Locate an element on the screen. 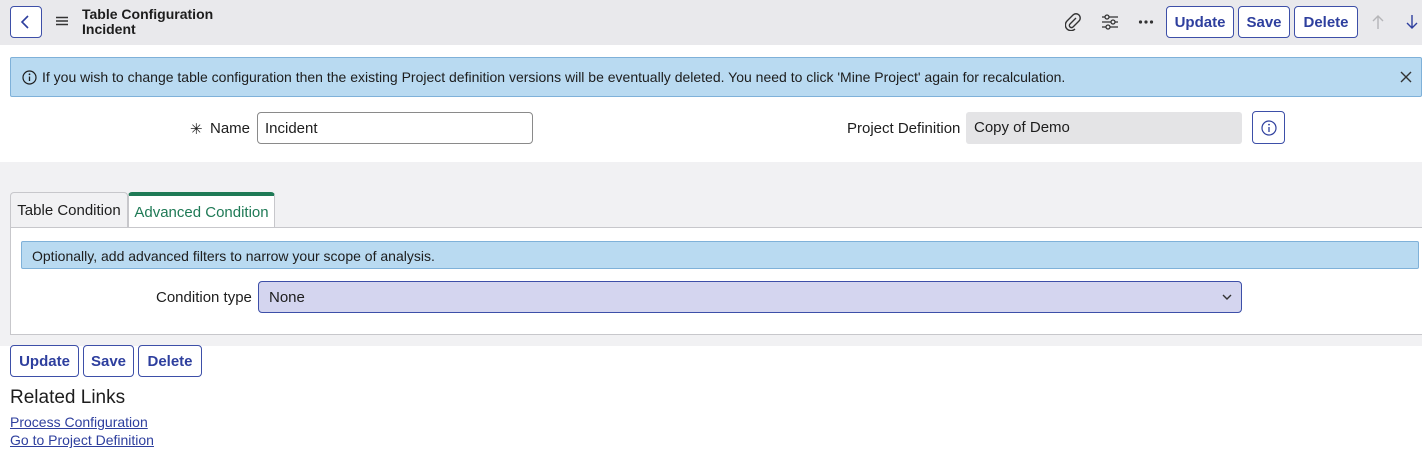 The image size is (1422, 454). personalize-button is located at coordinates (1110, 22).